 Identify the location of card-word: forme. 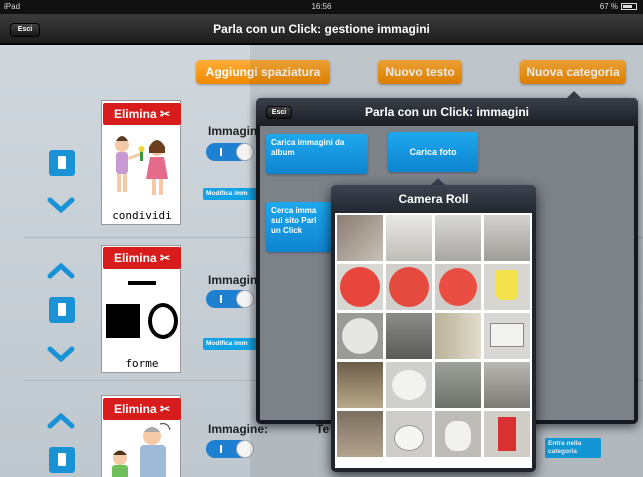
(142, 363).